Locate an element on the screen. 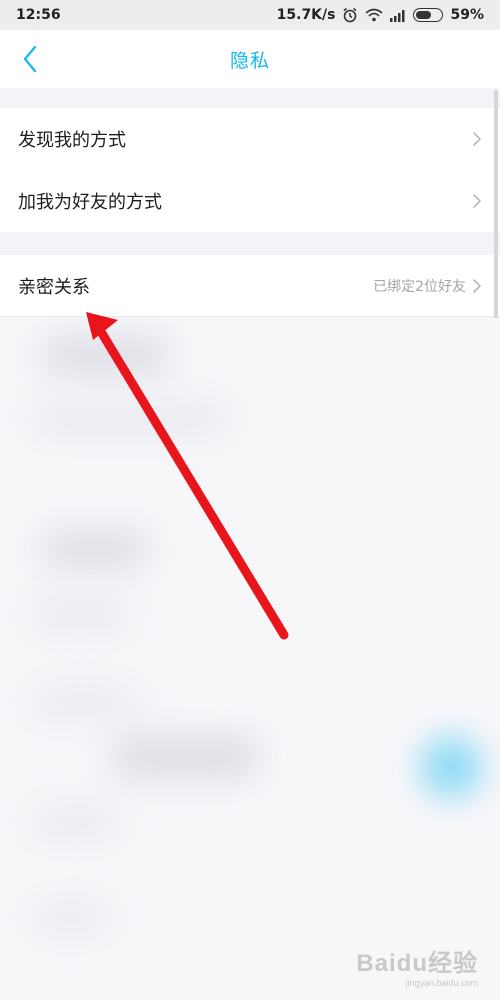 This screenshot has height=1000, width=500. status-icons: 15.7K/s 59% is located at coordinates (380, 15).